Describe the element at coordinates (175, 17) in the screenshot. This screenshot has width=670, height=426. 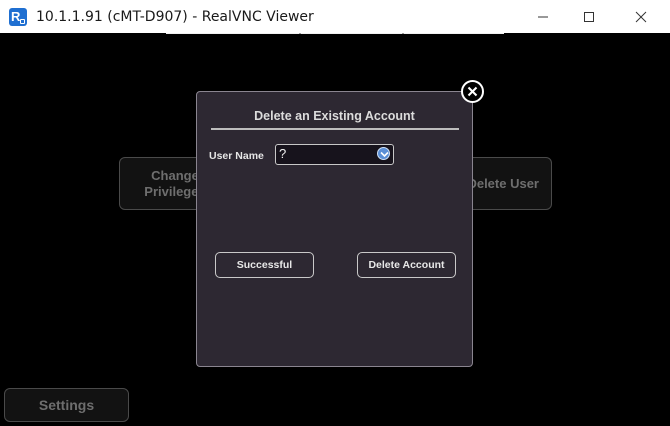
I see `window-title: 10.1.1.91 (cMT-D907) - RealVNC Viewer` at that location.